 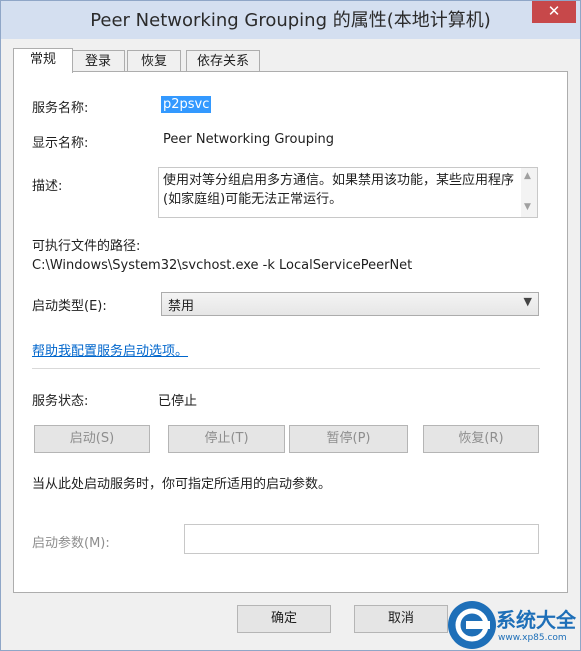 What do you see at coordinates (223, 61) in the screenshot?
I see `tab-dependencies: 依存关系` at bounding box center [223, 61].